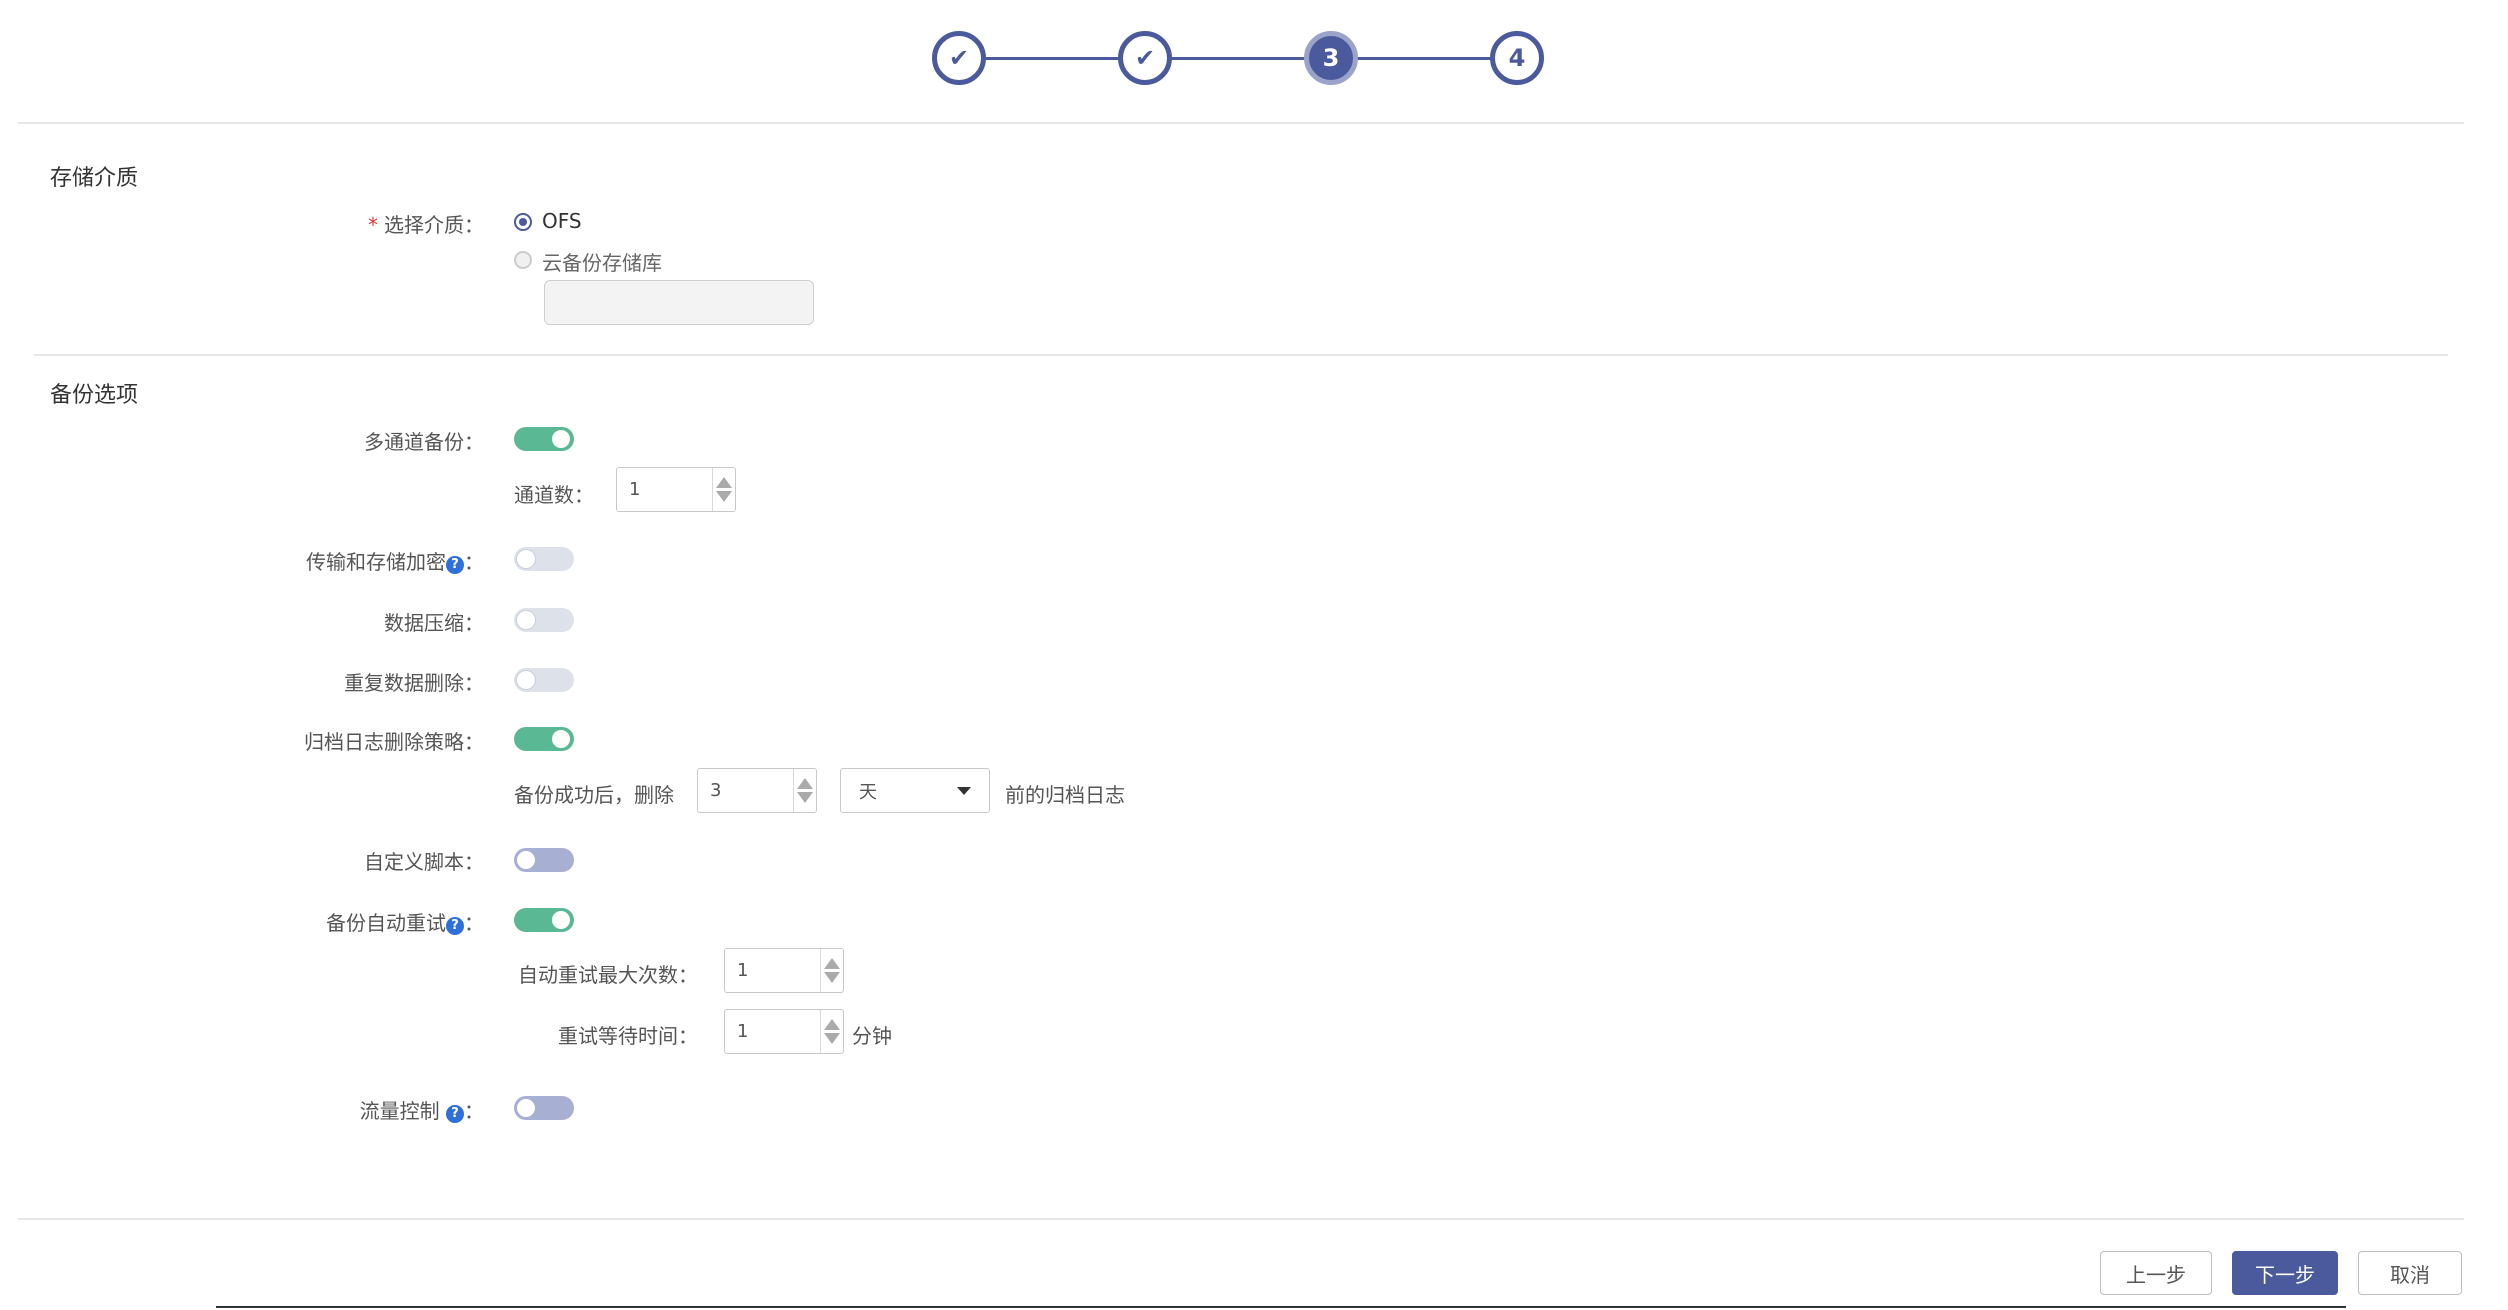 Image resolution: width=2508 pixels, height=1310 pixels. Describe the element at coordinates (2410, 1273) in the screenshot. I see `cancel-button: 取消` at that location.